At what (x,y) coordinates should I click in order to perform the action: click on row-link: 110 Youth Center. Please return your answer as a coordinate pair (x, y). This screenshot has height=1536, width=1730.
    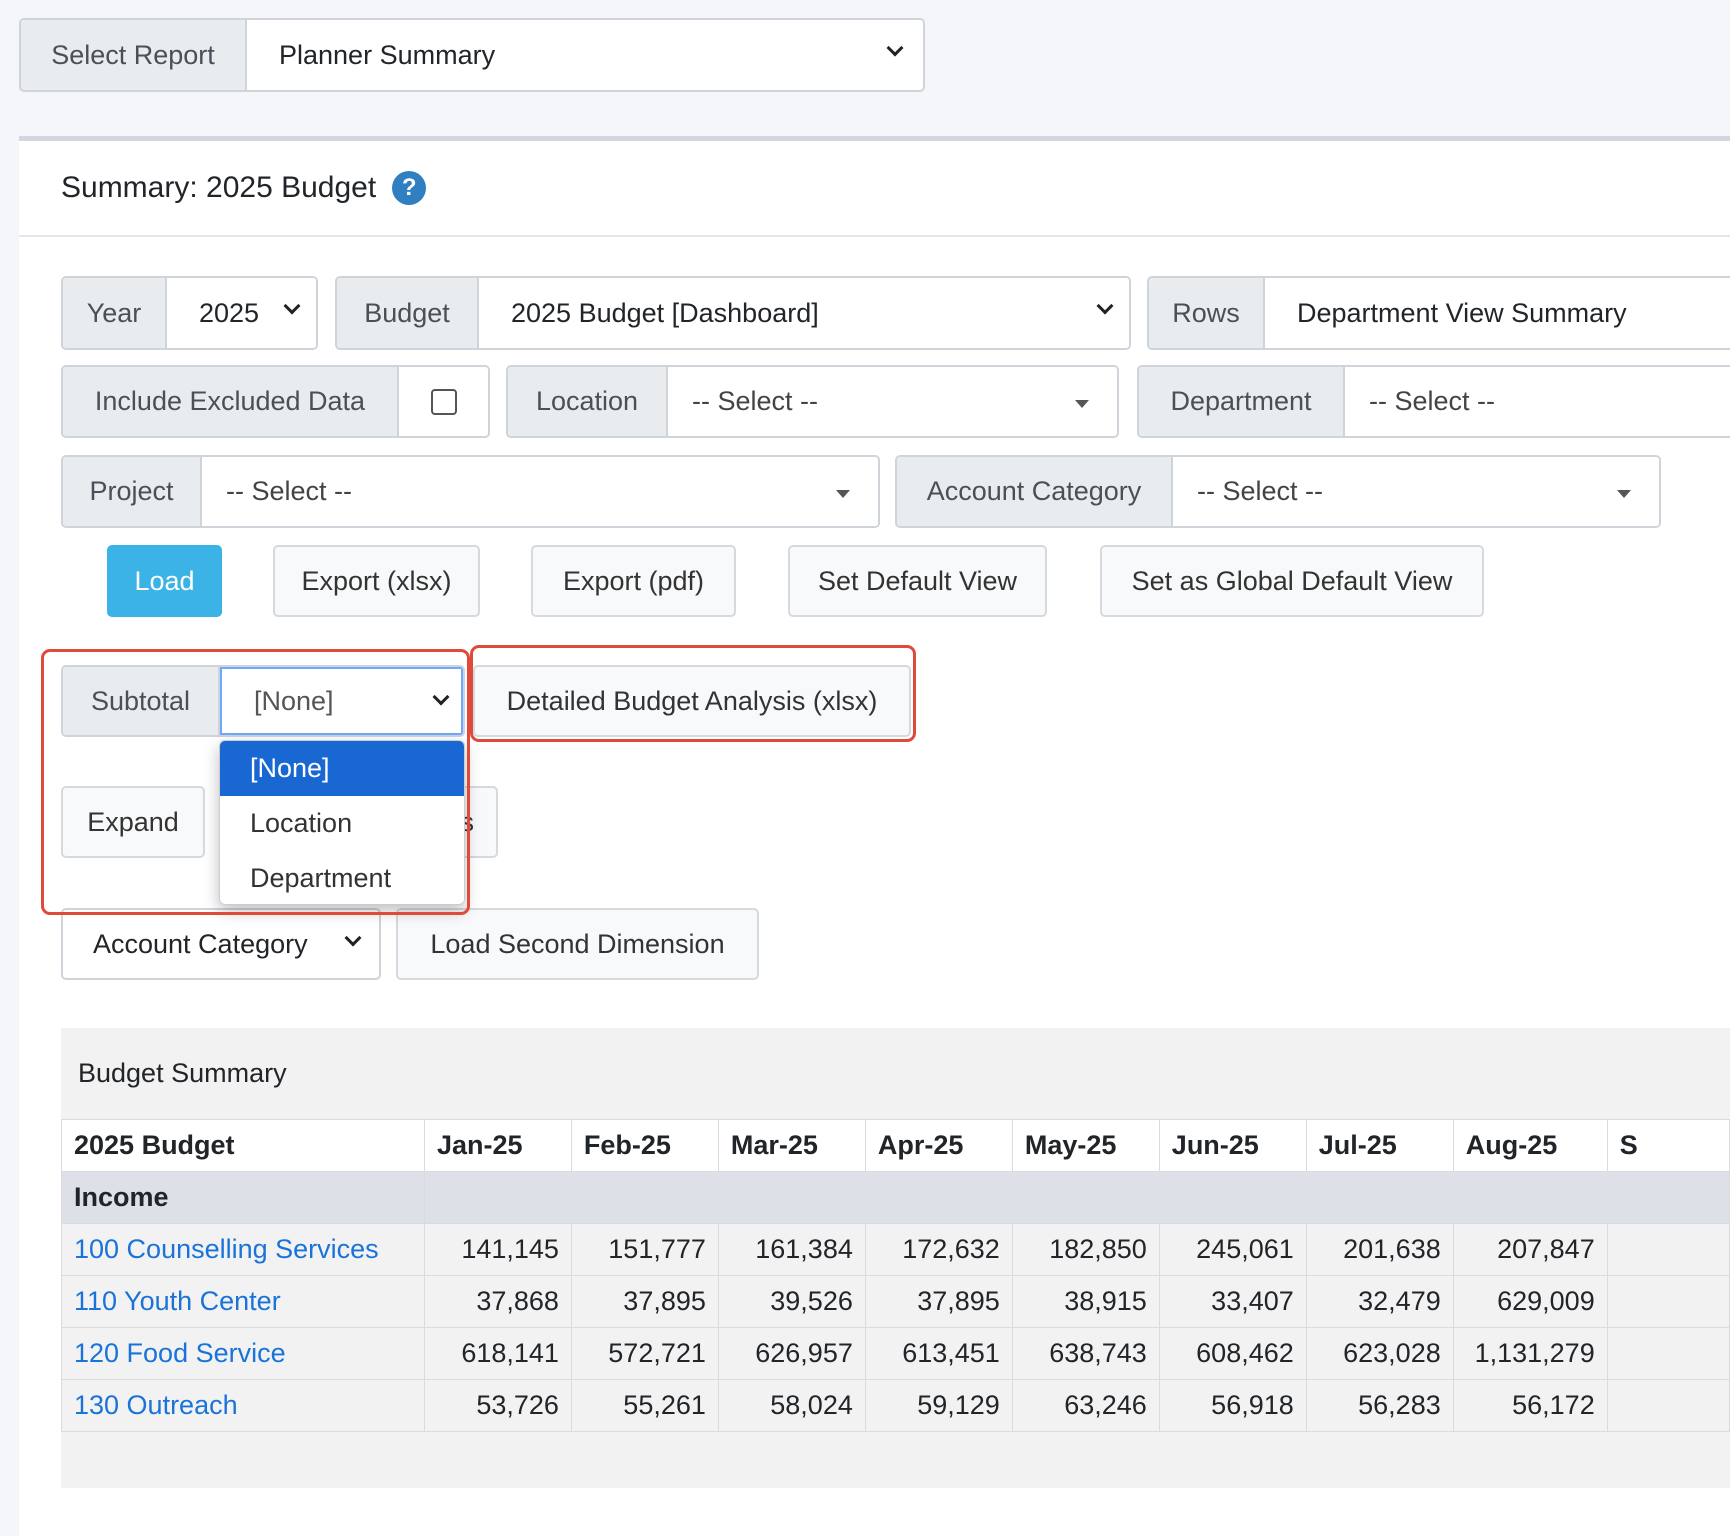
    Looking at the image, I should click on (177, 1301).